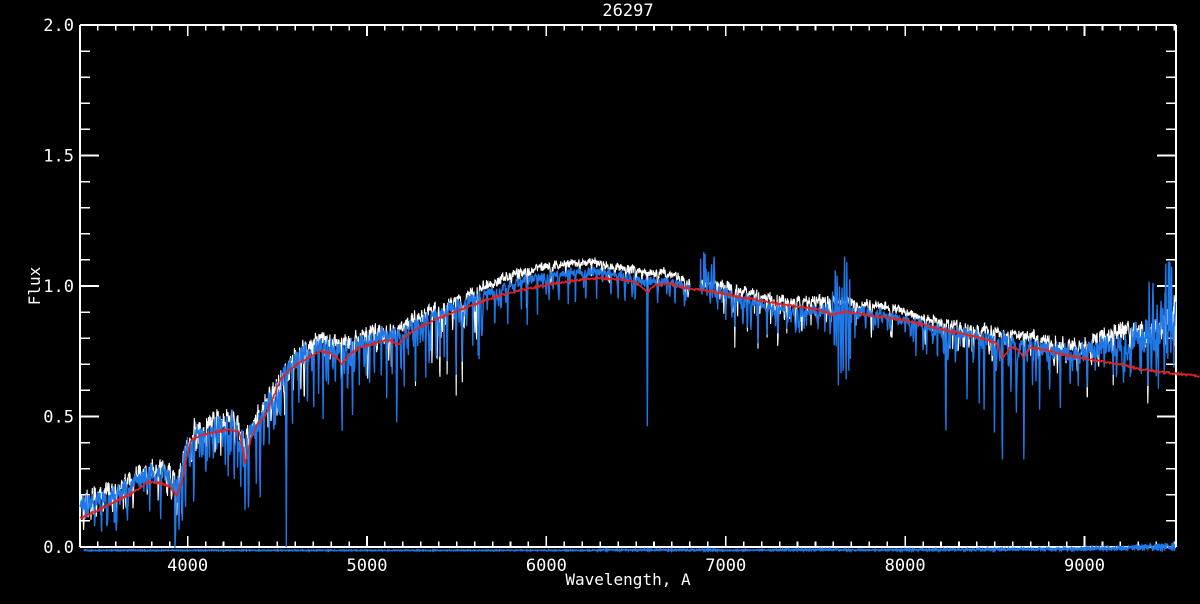 This screenshot has width=1200, height=604. What do you see at coordinates (58, 157) in the screenshot?
I see `y-tick-label: 1.5` at bounding box center [58, 157].